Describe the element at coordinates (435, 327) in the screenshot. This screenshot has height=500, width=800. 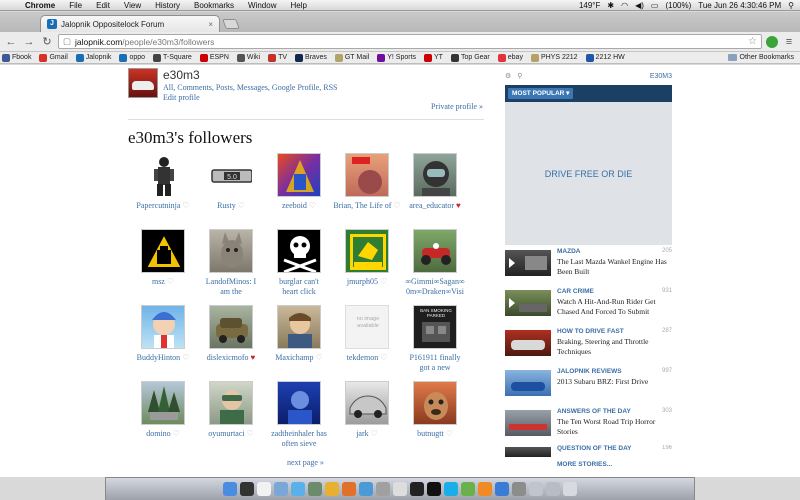
I see `follower-avatar: BAN SMOKING PARKED` at that location.